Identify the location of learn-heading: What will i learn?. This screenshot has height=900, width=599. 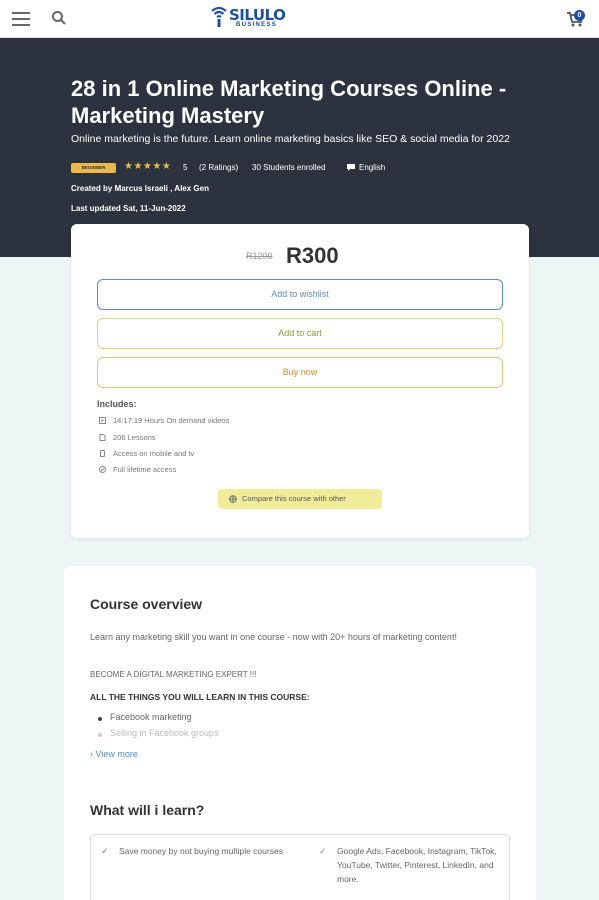
(147, 810).